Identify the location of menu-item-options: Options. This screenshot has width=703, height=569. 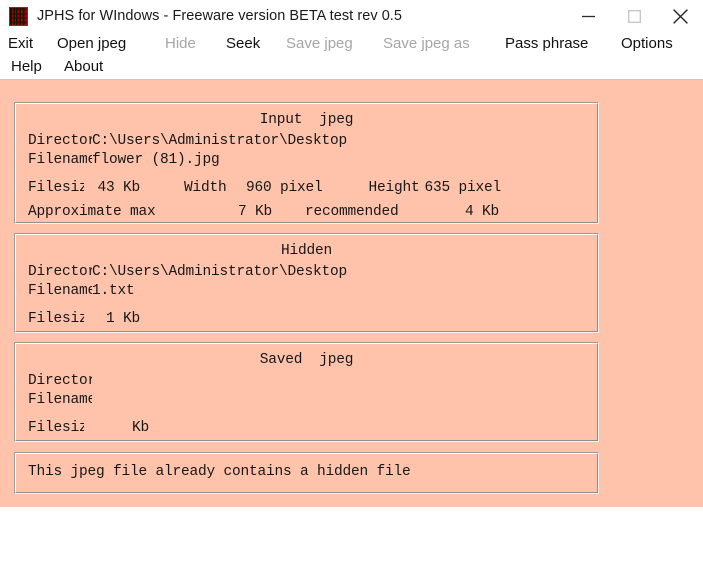
(647, 44).